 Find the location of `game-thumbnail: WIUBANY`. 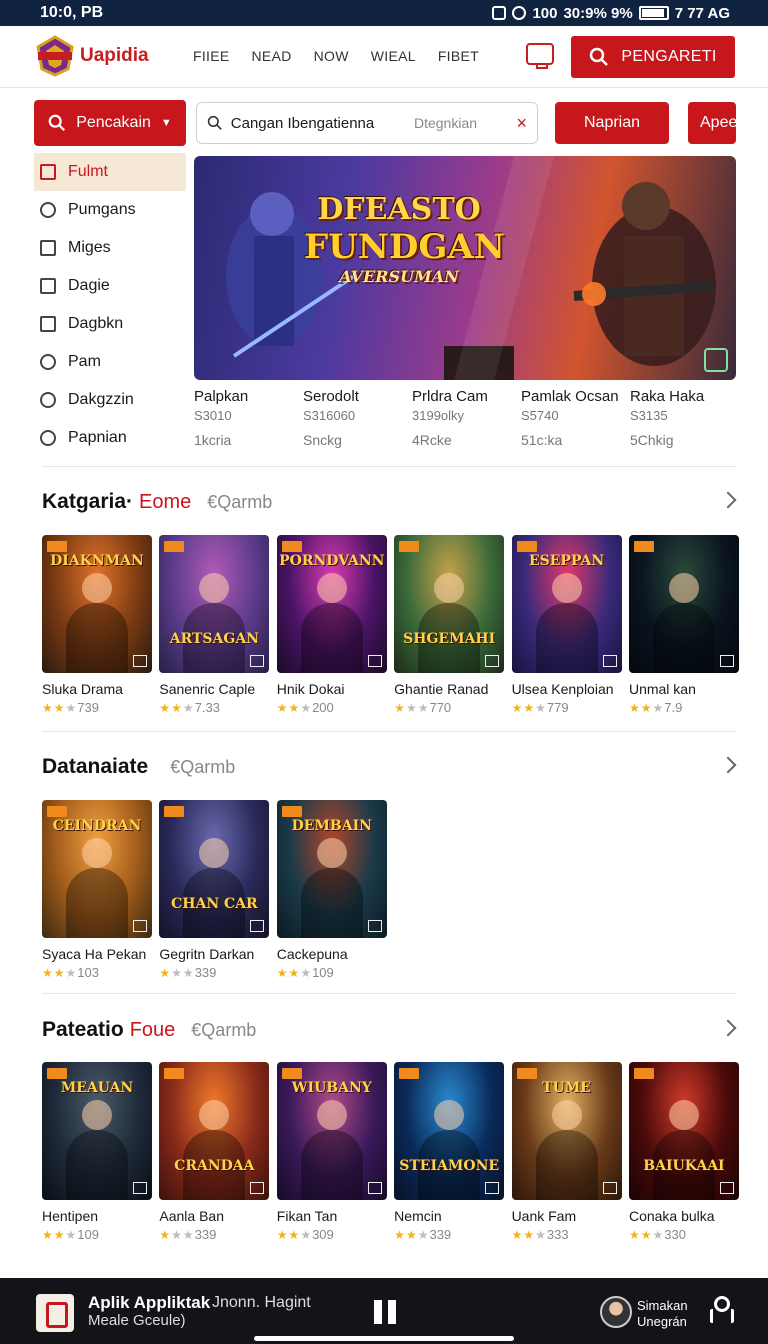

game-thumbnail: WIUBANY is located at coordinates (331, 1131).